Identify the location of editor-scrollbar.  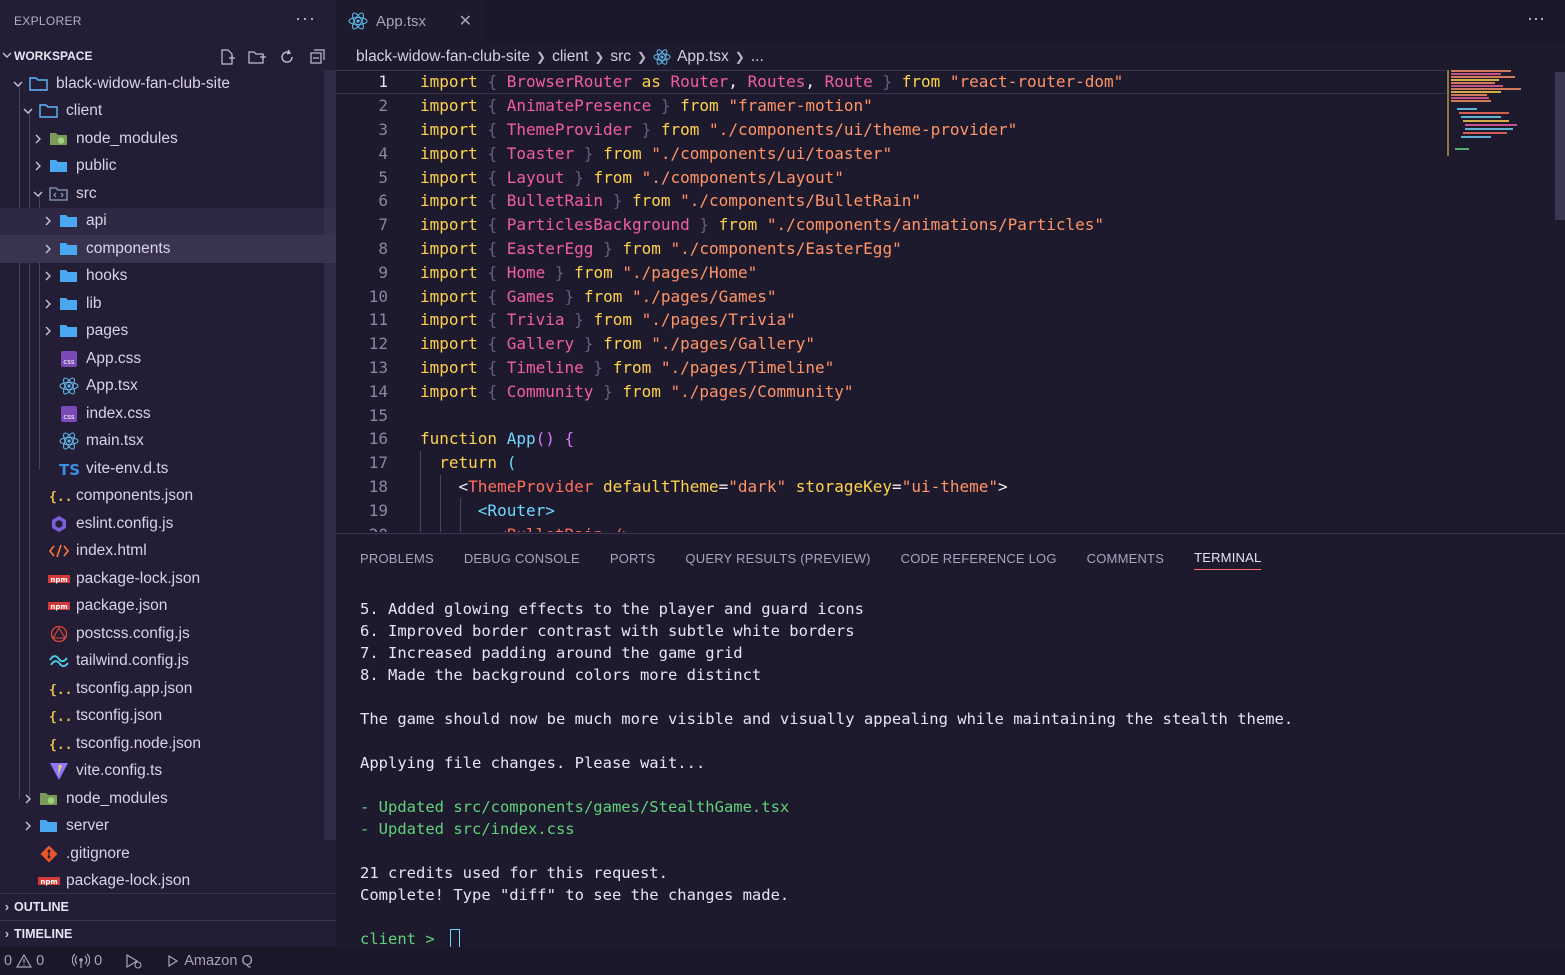
(1560, 146).